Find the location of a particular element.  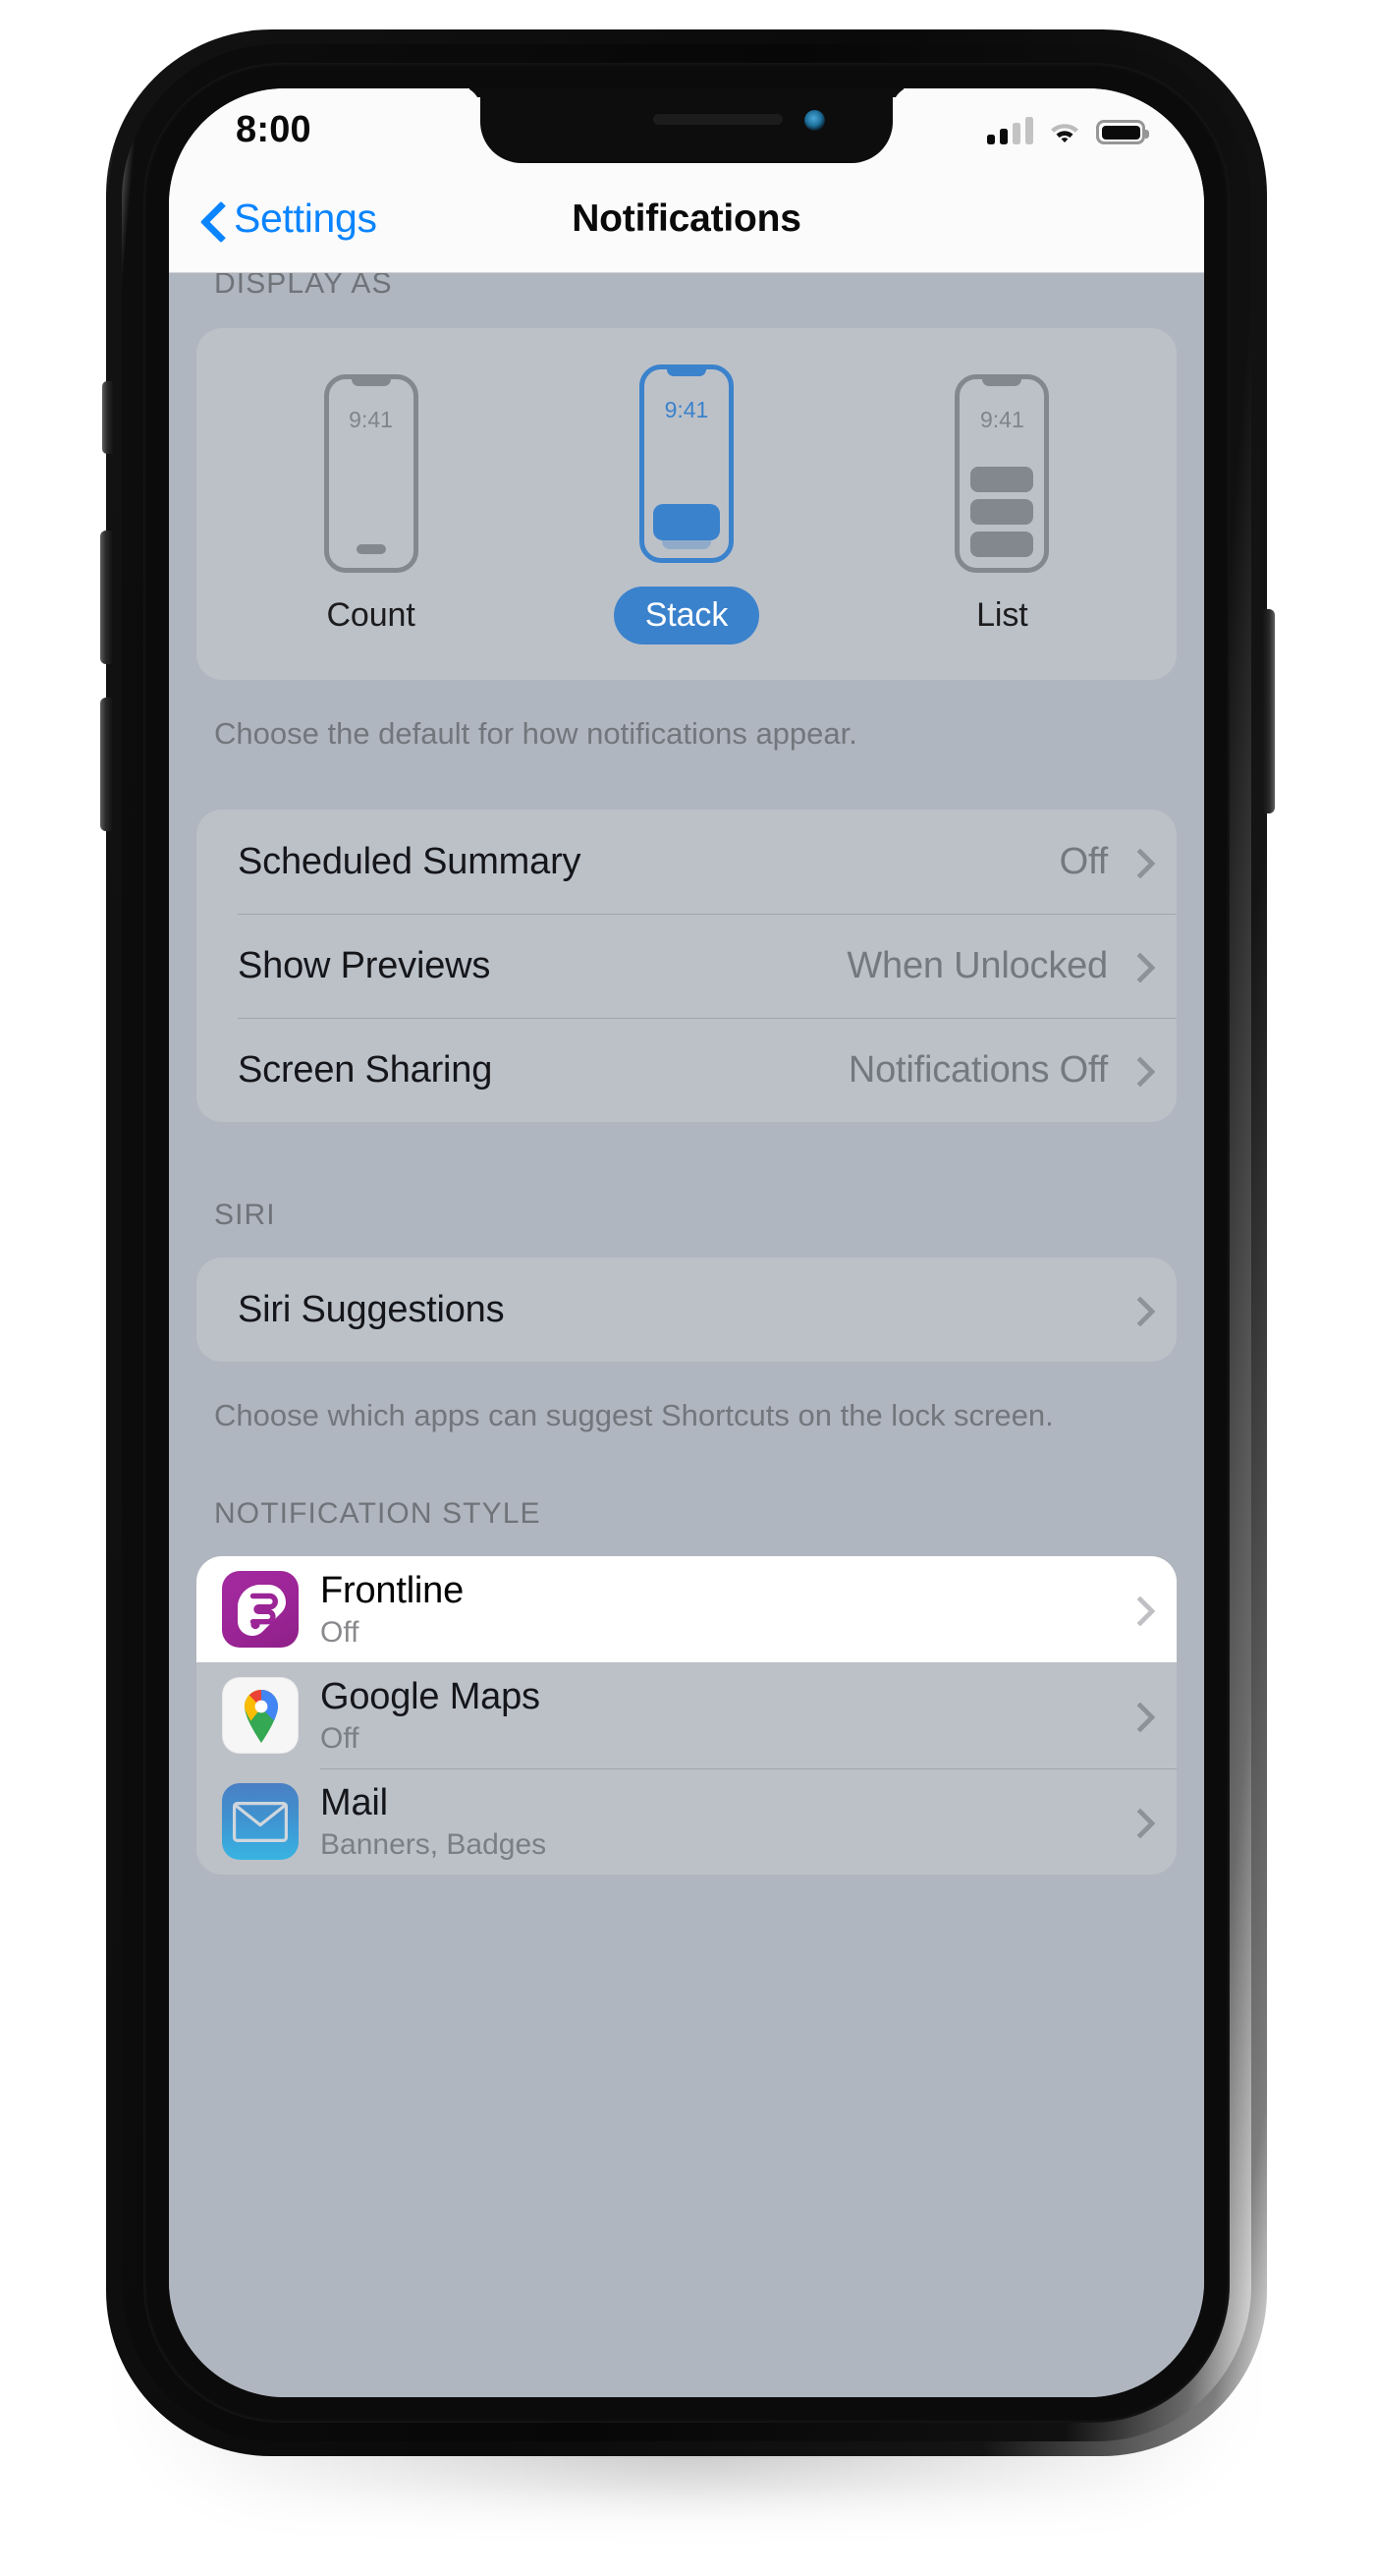

page-title: Notifications is located at coordinates (686, 218).